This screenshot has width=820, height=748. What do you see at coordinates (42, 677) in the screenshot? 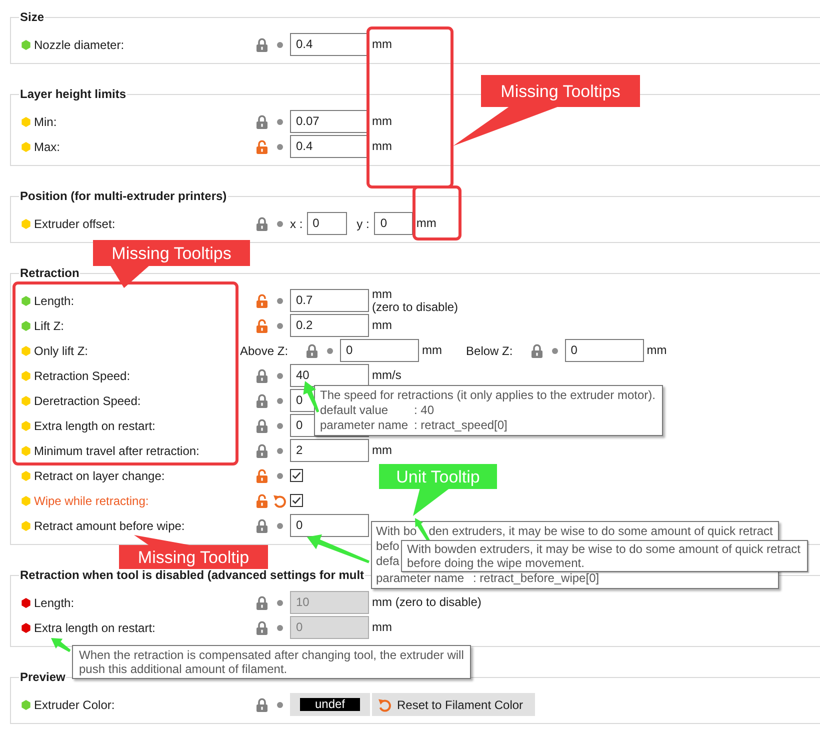
I see `section-title: Preview` at bounding box center [42, 677].